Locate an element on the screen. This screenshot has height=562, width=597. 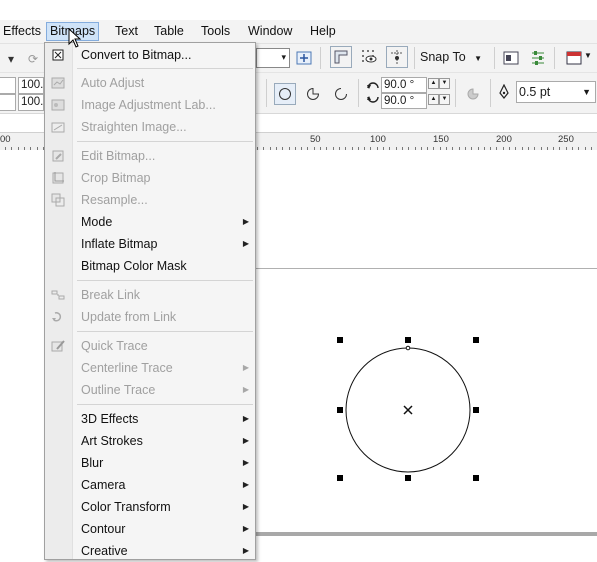
arc-node is located at coordinates (408, 348).